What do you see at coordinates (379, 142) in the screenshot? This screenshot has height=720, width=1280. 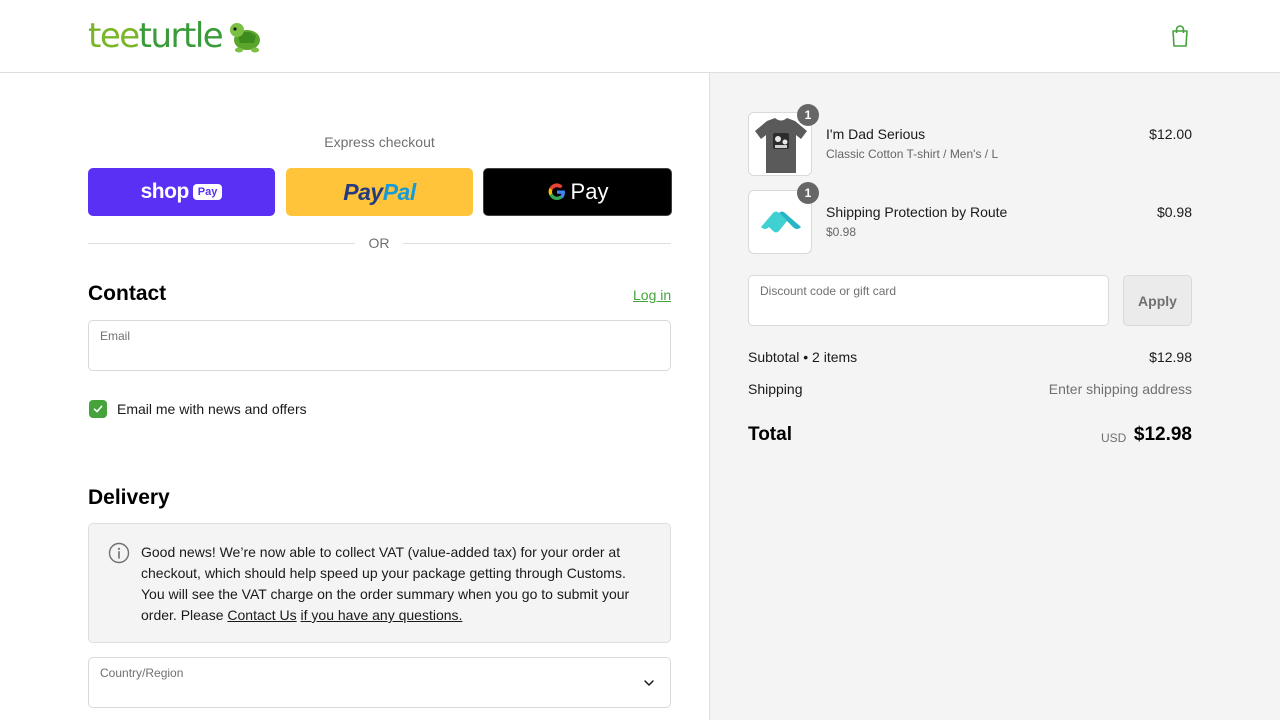 I see `express-checkout-title: Express checkout` at bounding box center [379, 142].